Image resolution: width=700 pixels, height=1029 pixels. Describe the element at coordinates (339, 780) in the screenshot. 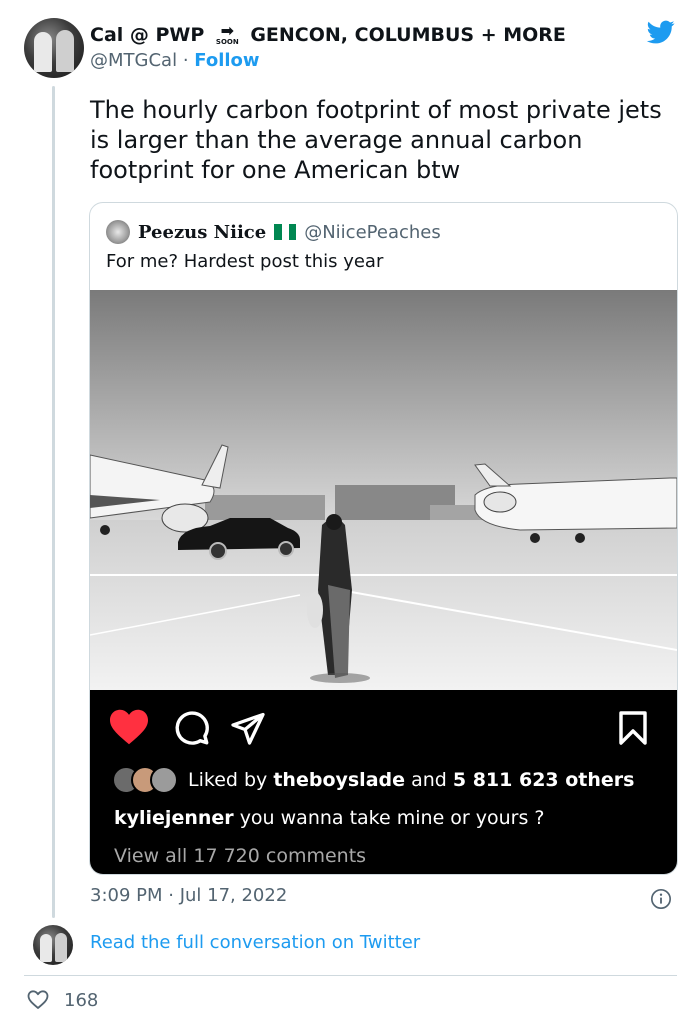

I see `liked-user: theboyslade` at that location.